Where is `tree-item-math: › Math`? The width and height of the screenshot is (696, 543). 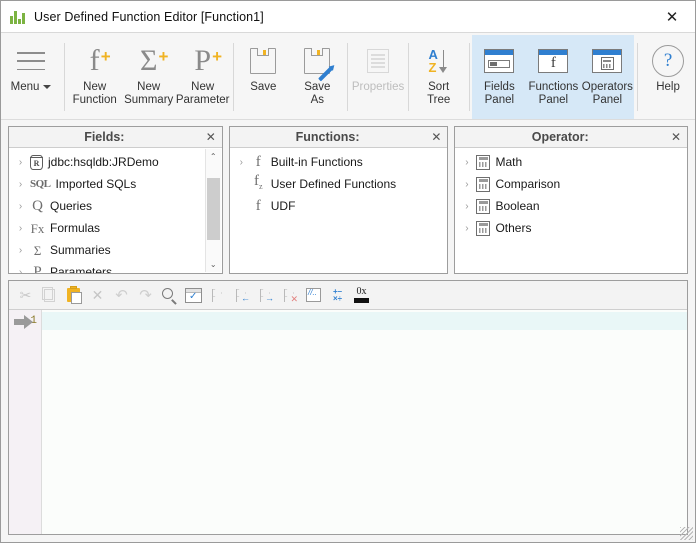
tree-item-math: › Math is located at coordinates (571, 162).